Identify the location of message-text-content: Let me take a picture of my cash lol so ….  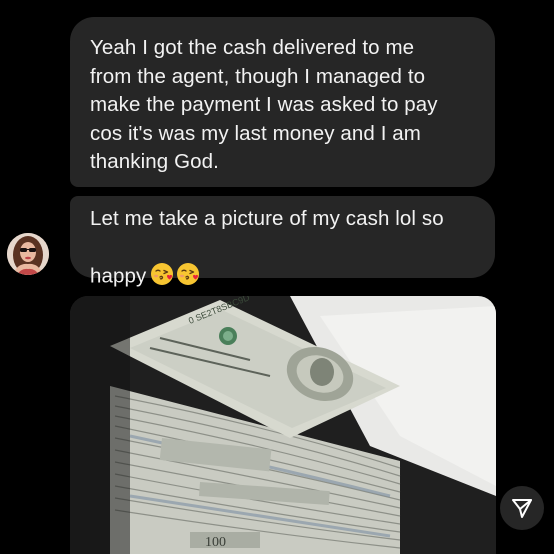
(267, 247).